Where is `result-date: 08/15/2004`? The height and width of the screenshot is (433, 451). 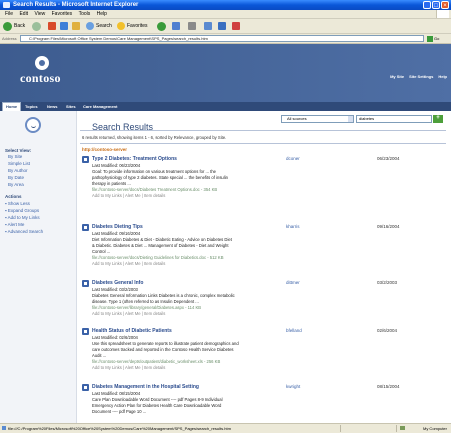 result-date: 08/15/2004 is located at coordinates (388, 386).